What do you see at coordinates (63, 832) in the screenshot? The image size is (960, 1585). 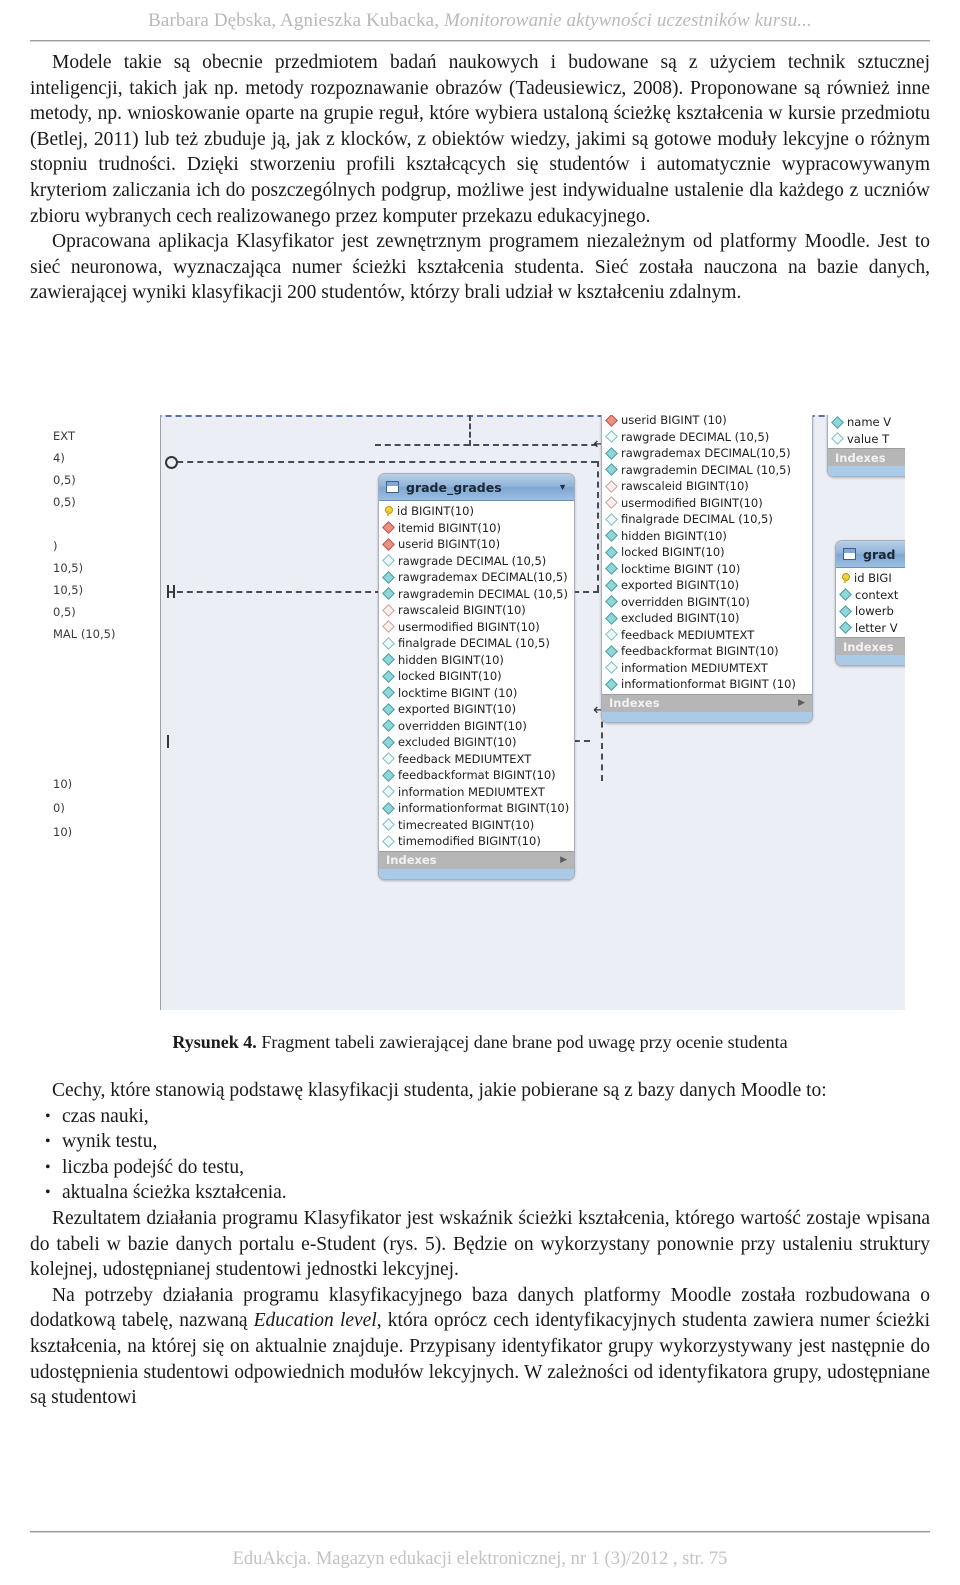 I see `left-fragment: 10)` at bounding box center [63, 832].